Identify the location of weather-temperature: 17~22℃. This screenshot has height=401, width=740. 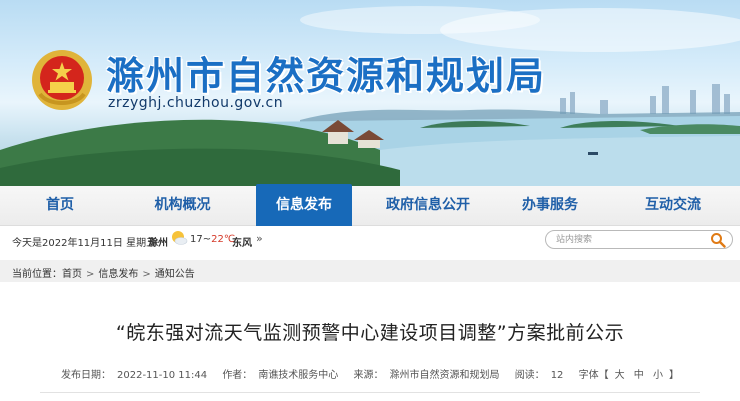
(213, 239).